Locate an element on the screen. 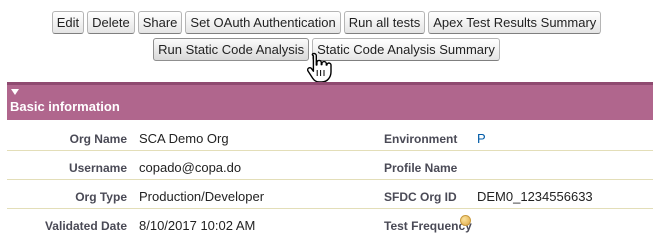  set-oauth-authentication-button: Set OAuth Authentication is located at coordinates (263, 22).